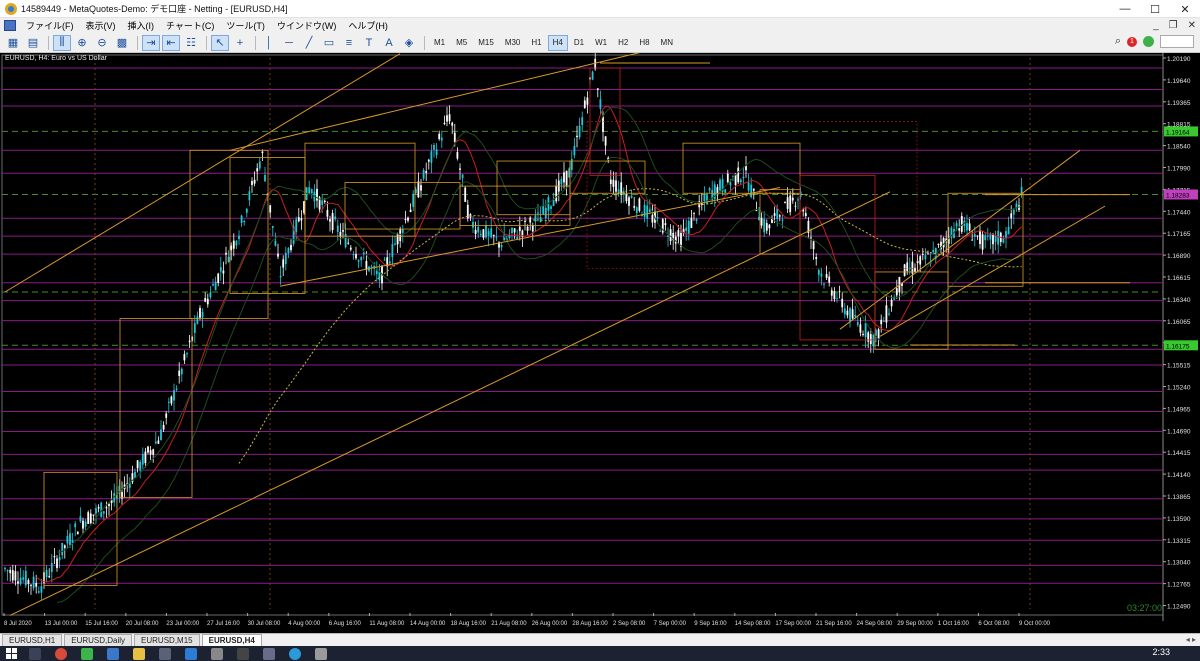 The width and height of the screenshot is (1200, 661). I want to click on cursor-icon: ↖, so click(220, 42).